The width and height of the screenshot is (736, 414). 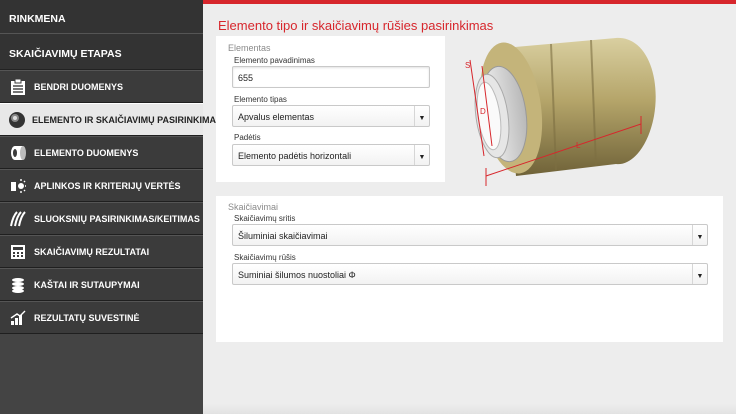 What do you see at coordinates (297, 275) in the screenshot?
I see `calc-kind-value: Suminiai šilumos nuostoliai Φ` at bounding box center [297, 275].